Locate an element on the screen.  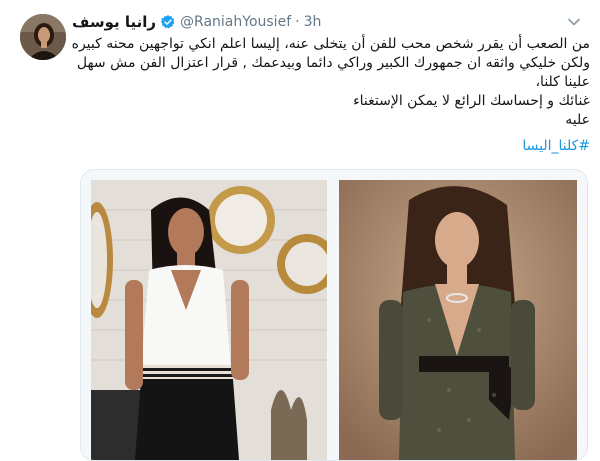
user-handle: @RaniahYousief is located at coordinates (235, 22).